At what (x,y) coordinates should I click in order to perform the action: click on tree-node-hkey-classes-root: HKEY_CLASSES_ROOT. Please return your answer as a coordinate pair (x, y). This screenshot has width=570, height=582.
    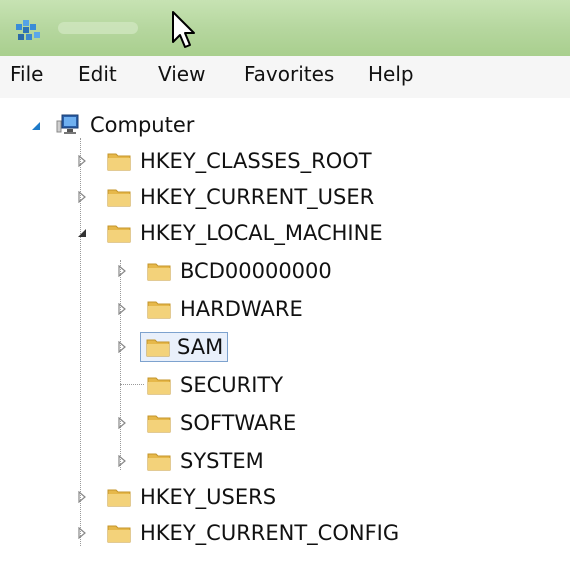
    Looking at the image, I should click on (224, 161).